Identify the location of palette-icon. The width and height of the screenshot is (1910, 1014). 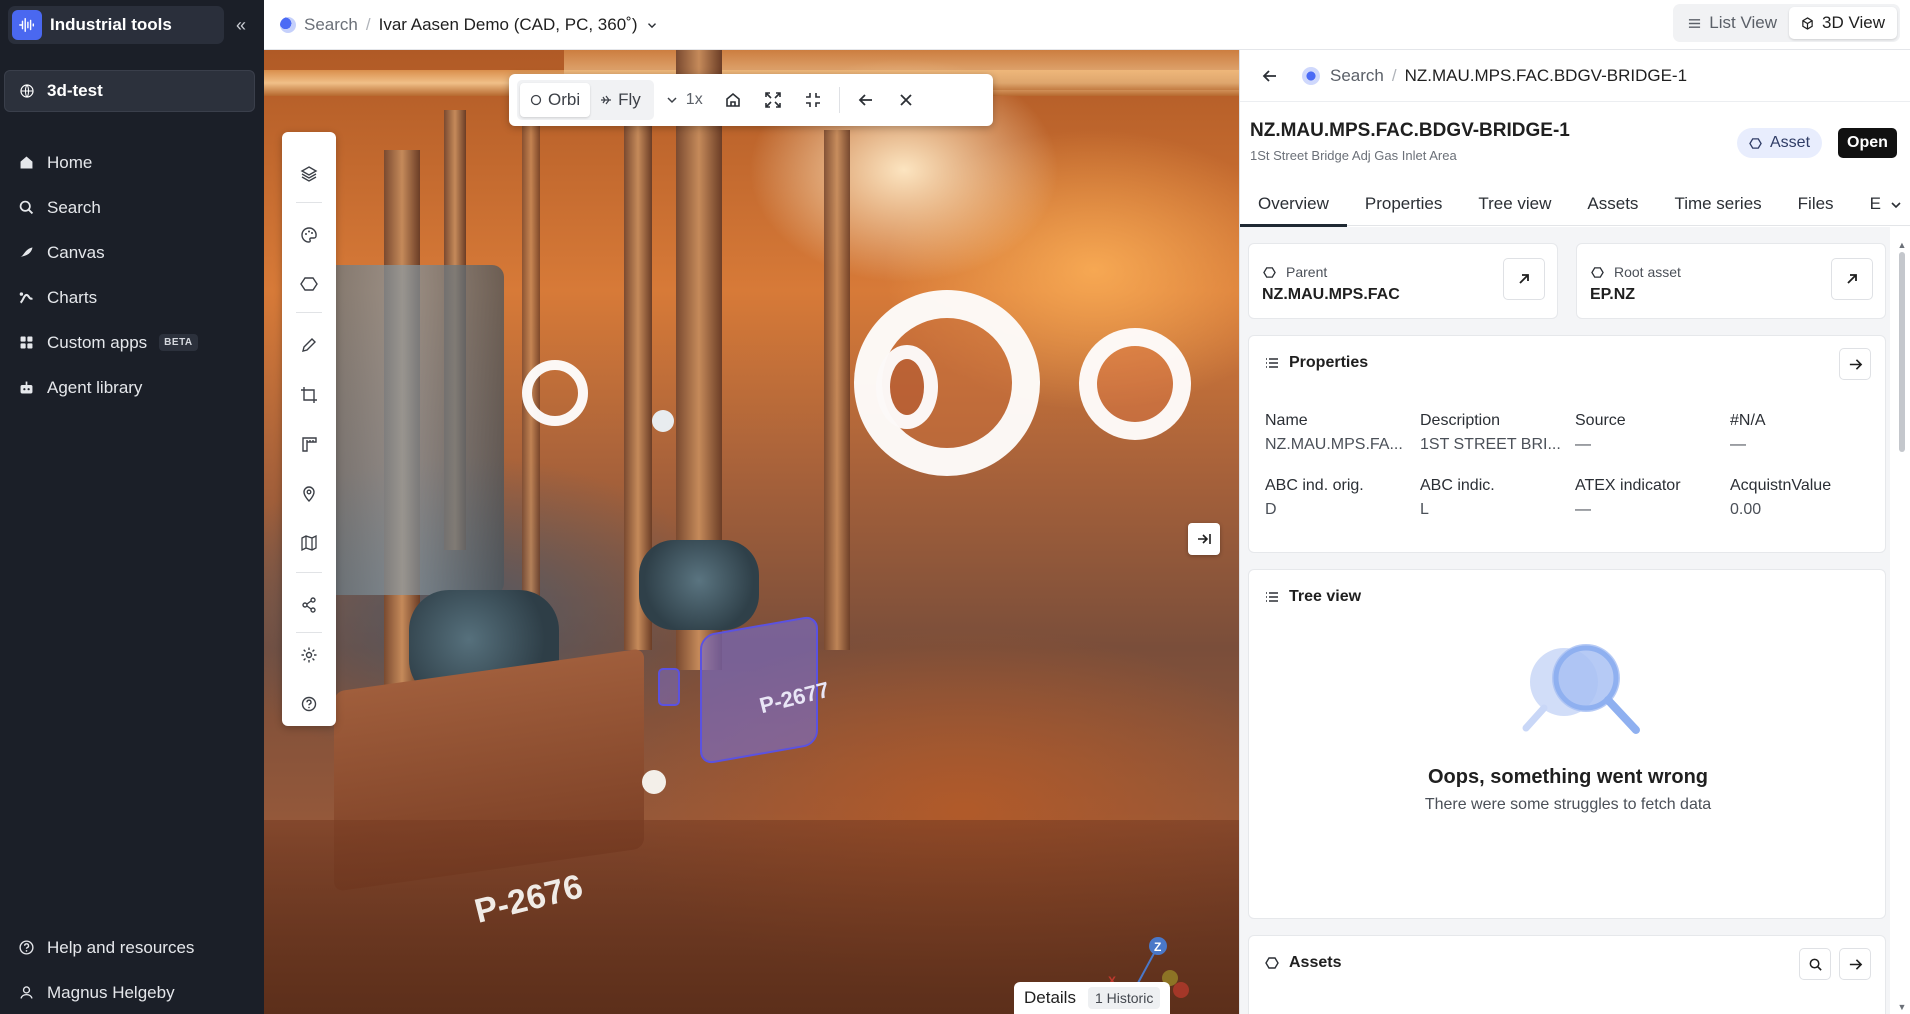
(309, 235).